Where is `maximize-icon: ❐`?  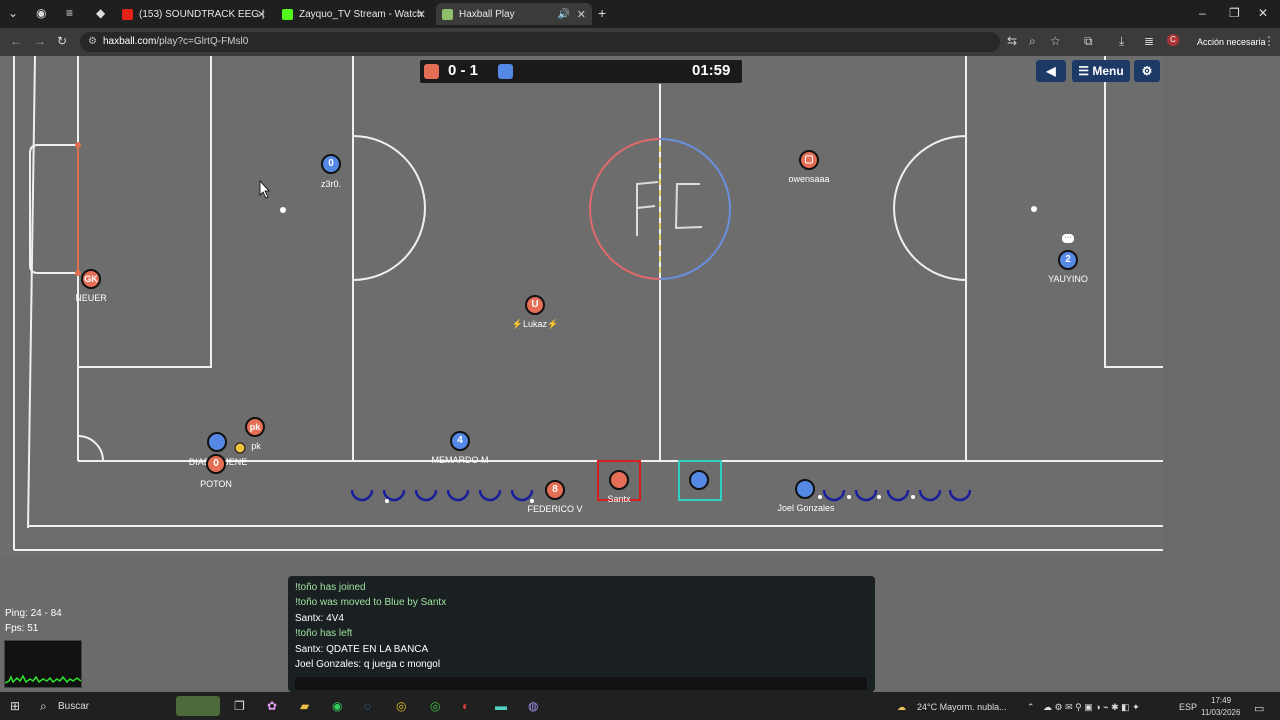
maximize-icon: ❐ is located at coordinates (1234, 13).